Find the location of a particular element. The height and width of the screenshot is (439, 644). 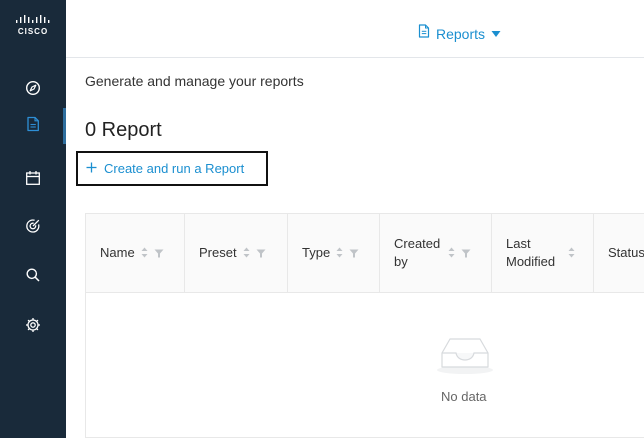

create-report-button: Create and run a Report is located at coordinates (172, 168).